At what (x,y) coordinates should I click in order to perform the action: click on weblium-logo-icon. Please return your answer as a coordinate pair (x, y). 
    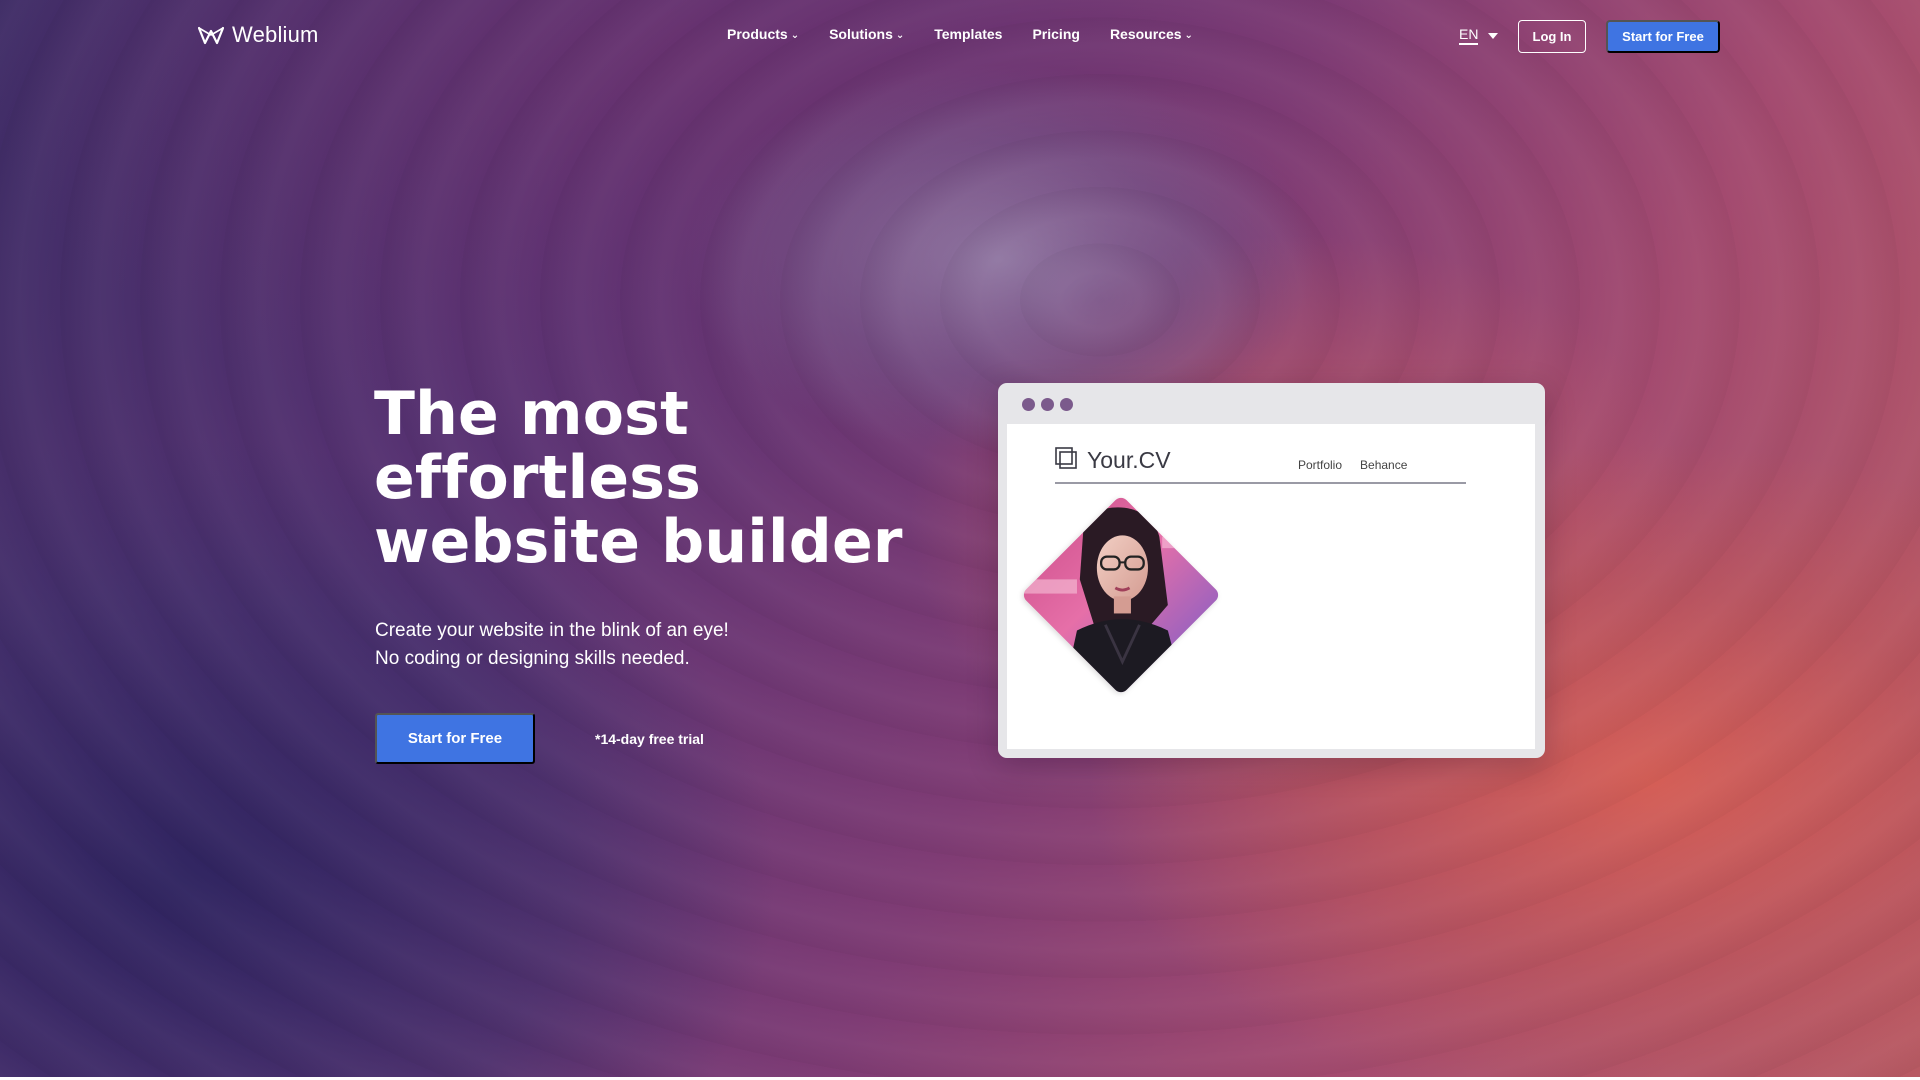
    Looking at the image, I should click on (211, 35).